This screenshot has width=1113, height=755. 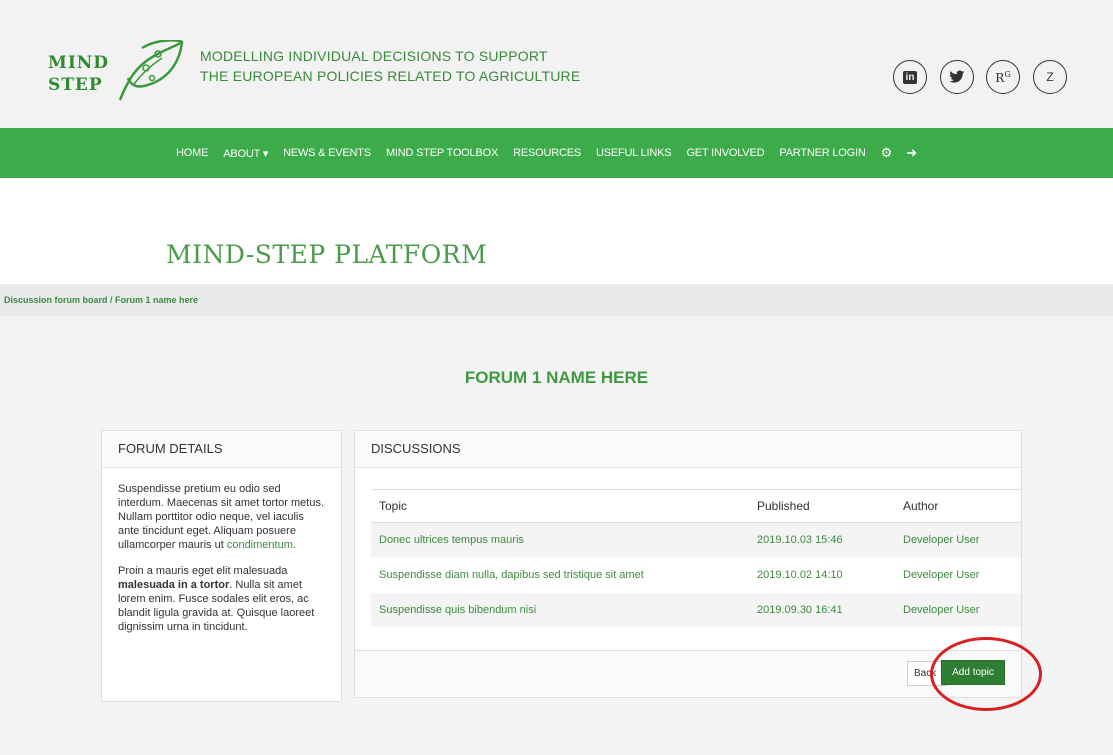 I want to click on logo-line2: STEP, so click(x=75, y=85).